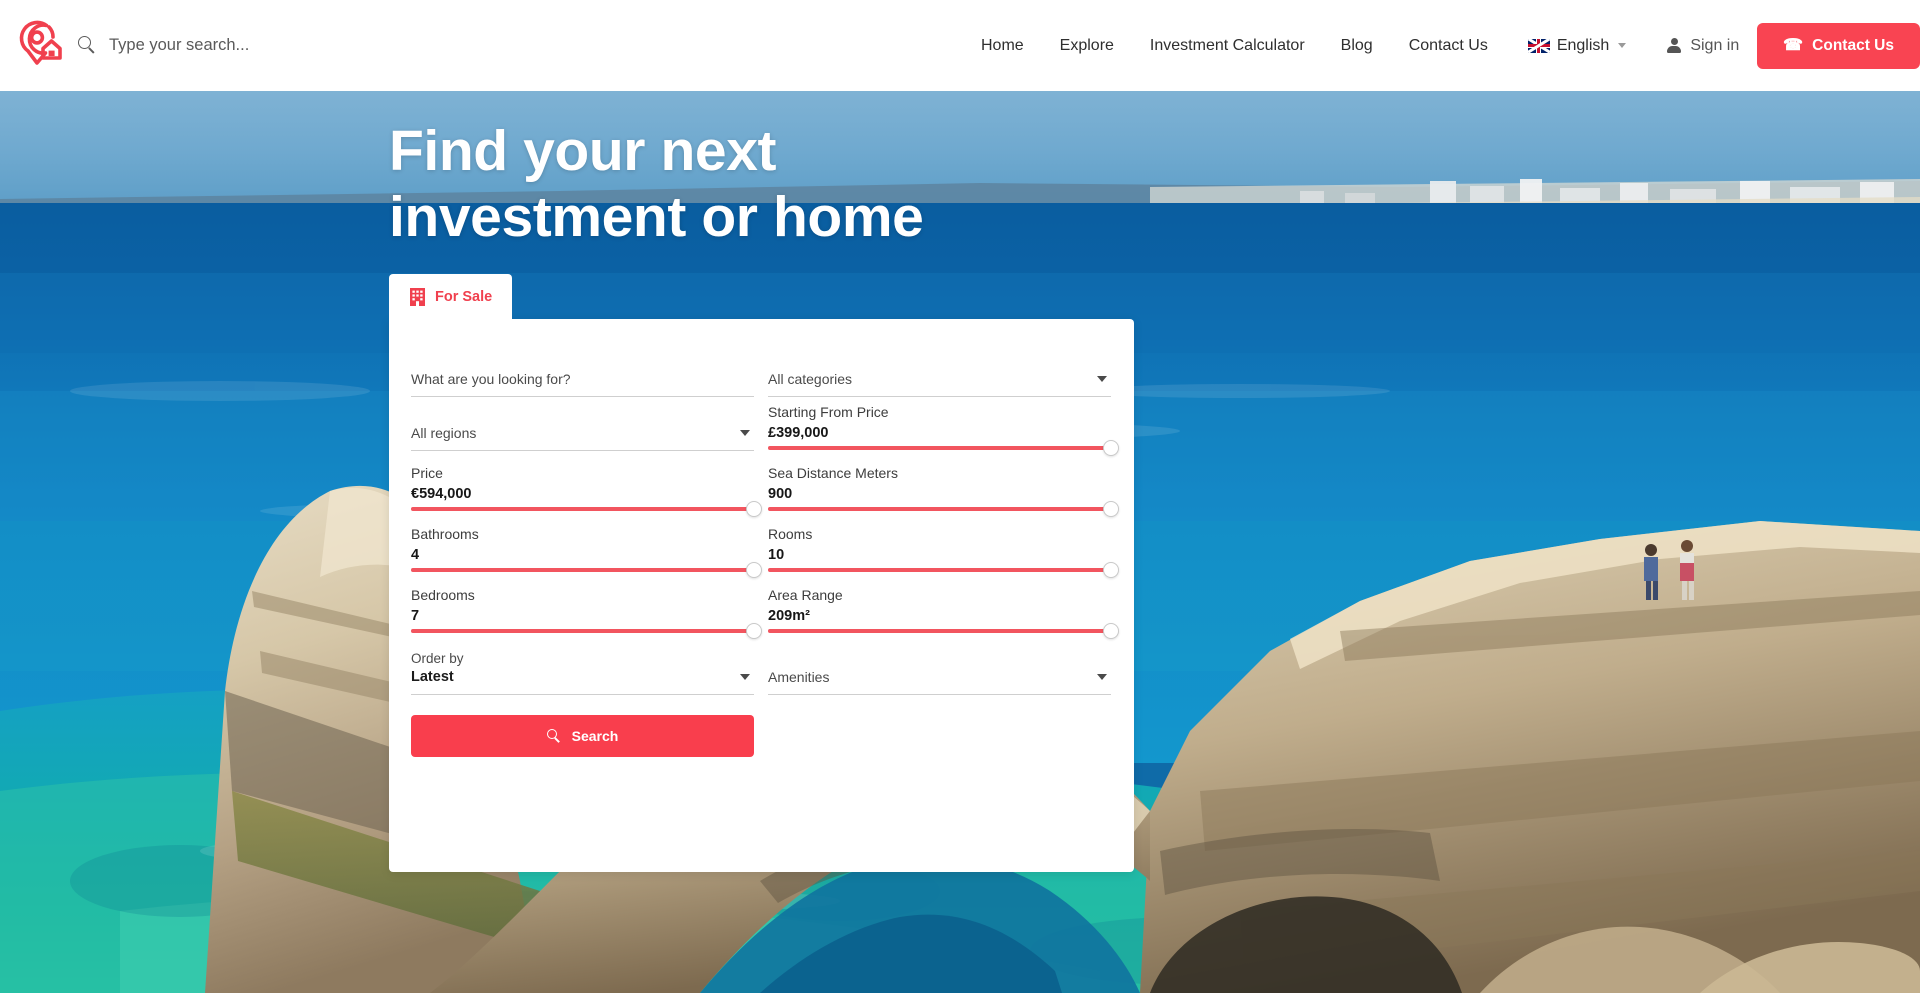 Image resolution: width=1920 pixels, height=993 pixels. I want to click on sign-in-button: Sign in, so click(1698, 46).